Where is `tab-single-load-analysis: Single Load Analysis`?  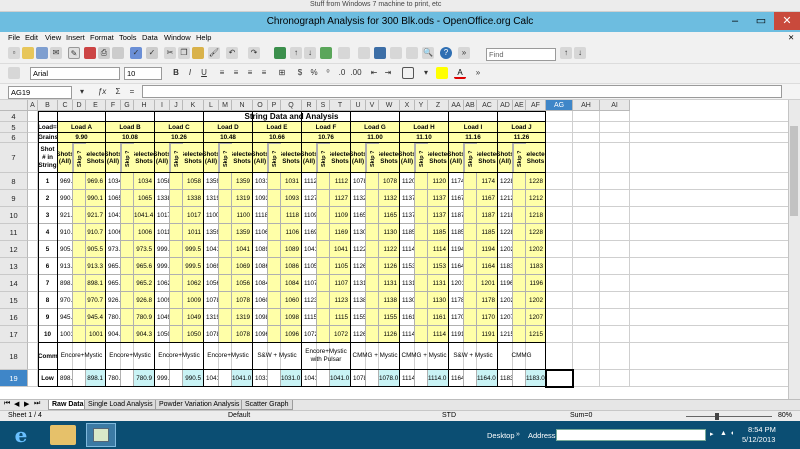
tab-single-load-analysis: Single Load Analysis is located at coordinates (120, 405).